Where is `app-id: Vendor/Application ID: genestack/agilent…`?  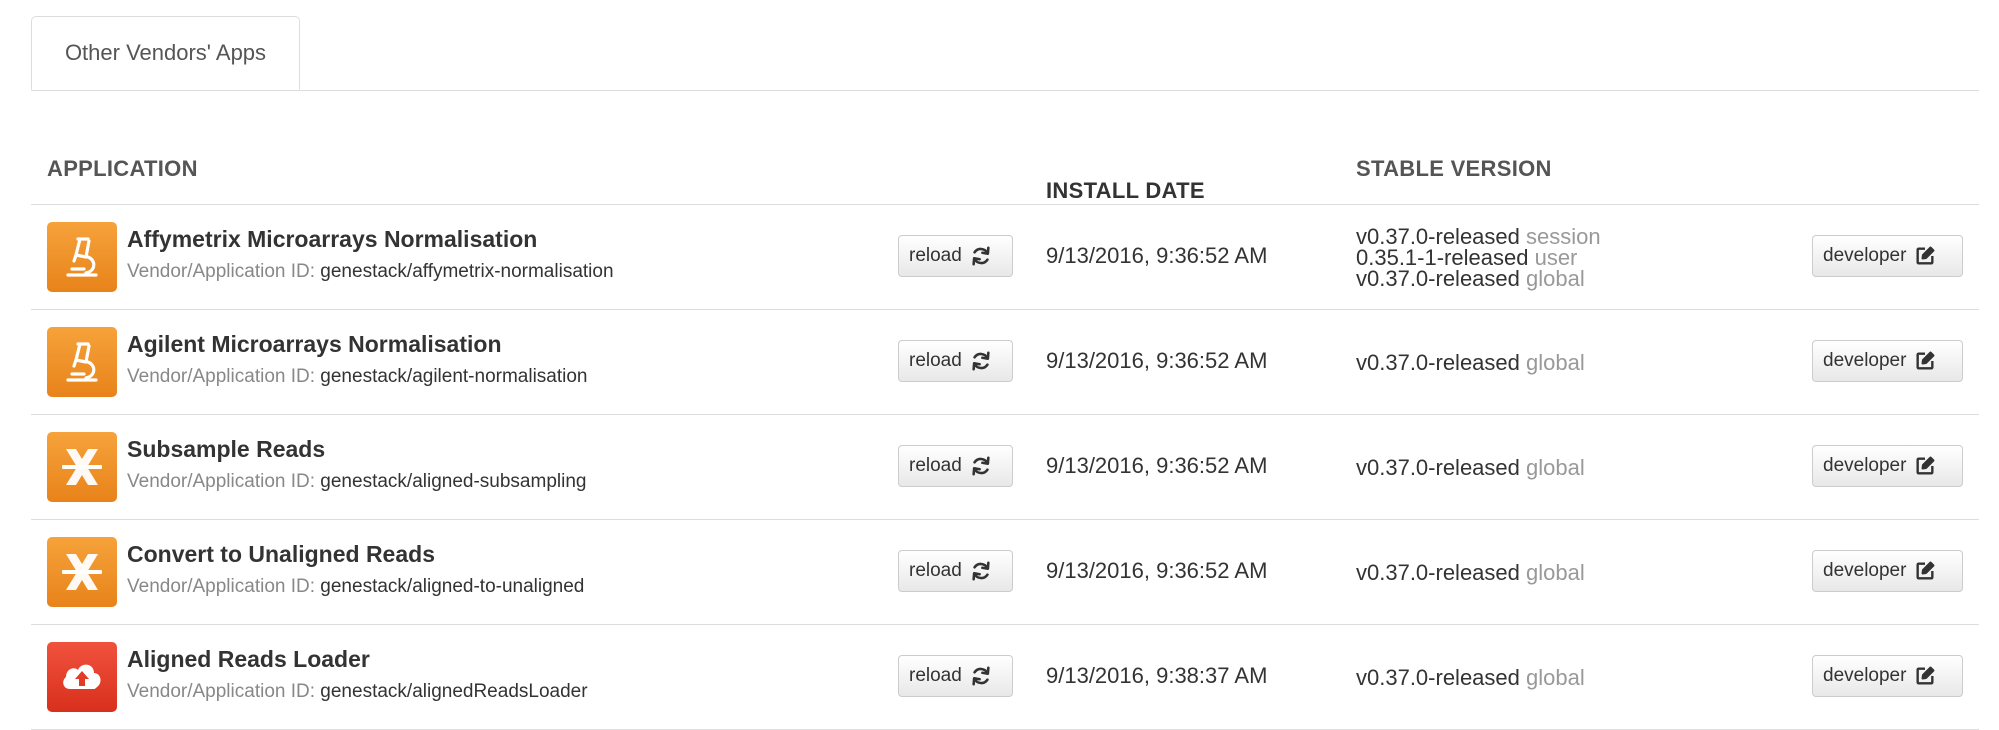 app-id: Vendor/Application ID: genestack/agilent… is located at coordinates (357, 377).